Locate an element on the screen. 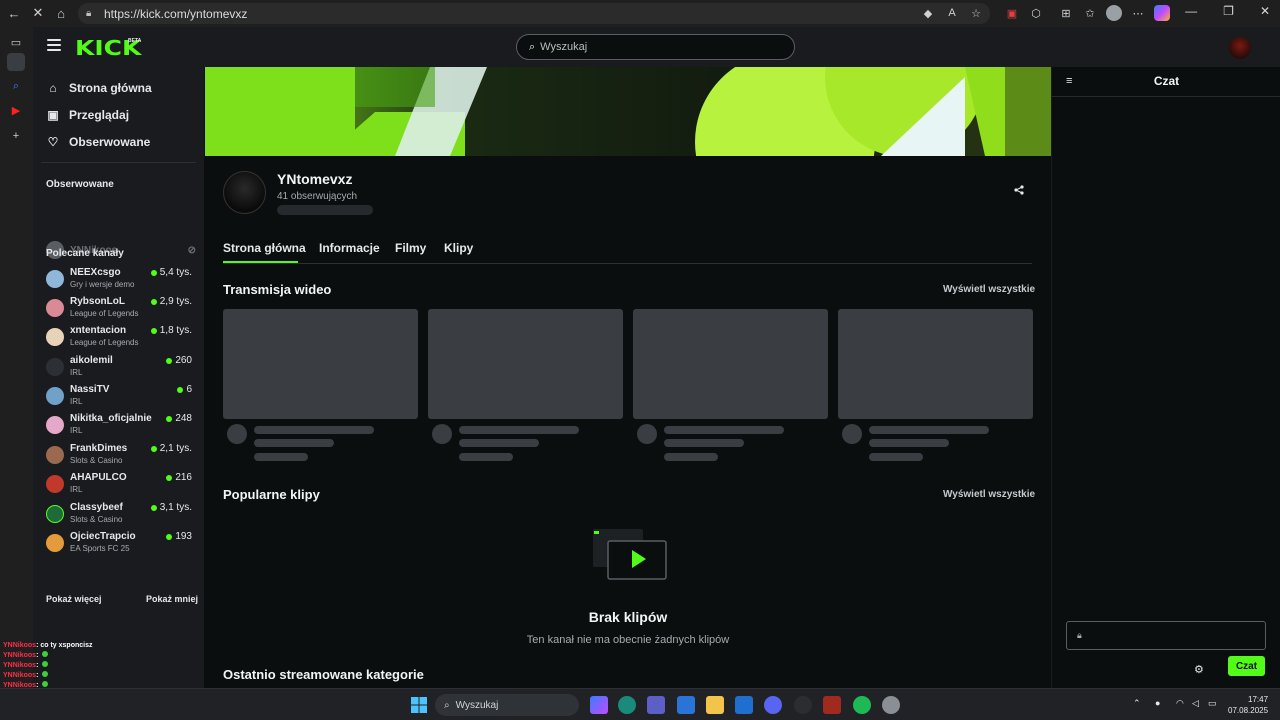  clips-view-all-link: Wyświetl wszystkie is located at coordinates (989, 494).